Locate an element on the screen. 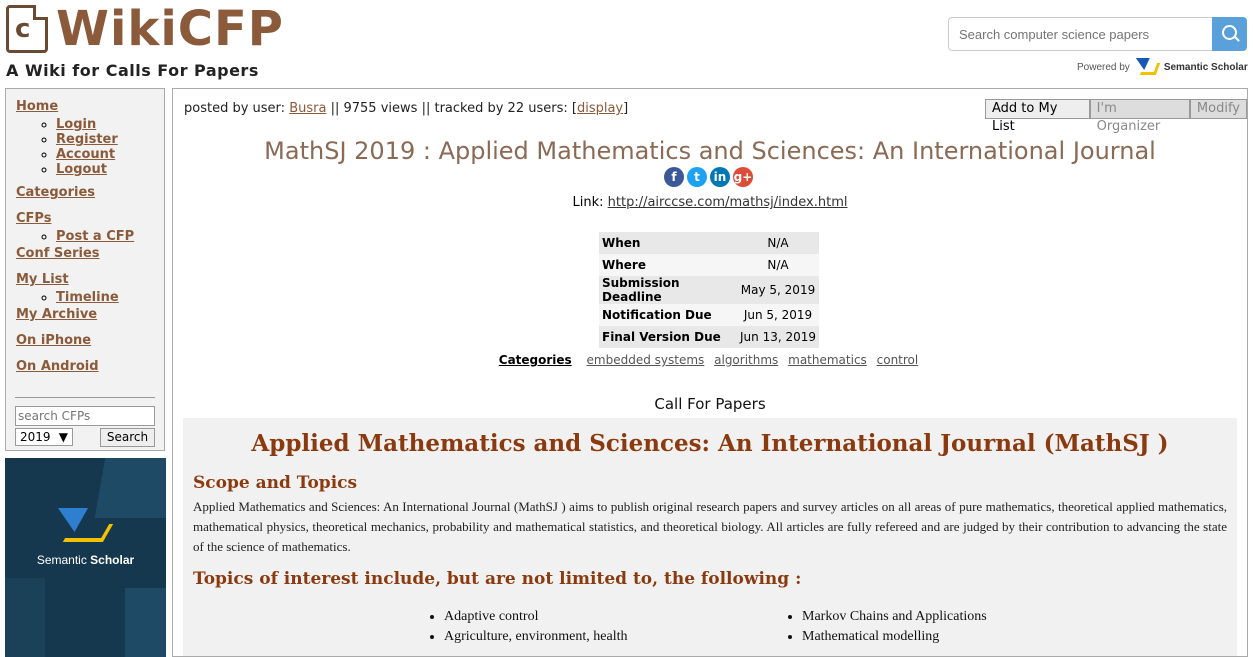 This screenshot has height=657, width=1253. modify-button: Modify is located at coordinates (1218, 109).